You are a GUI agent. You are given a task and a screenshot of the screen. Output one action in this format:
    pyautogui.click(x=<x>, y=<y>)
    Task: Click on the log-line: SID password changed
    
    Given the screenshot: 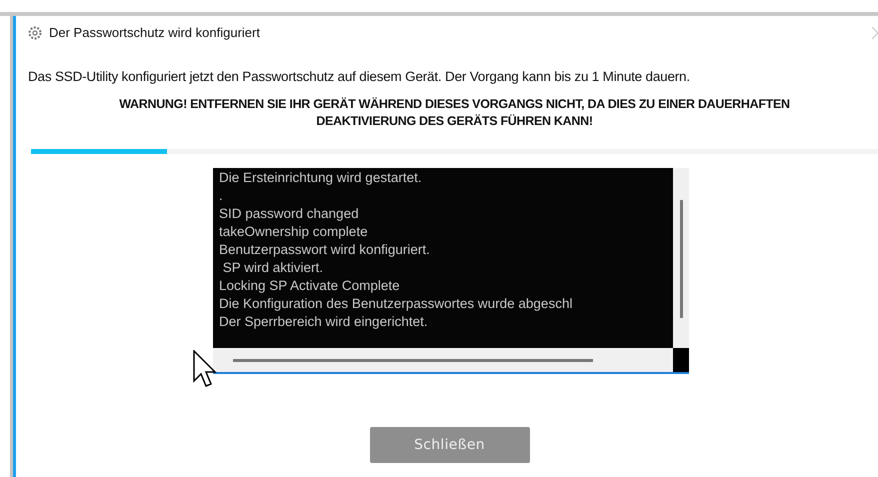 What is the action you would take?
    pyautogui.click(x=289, y=214)
    